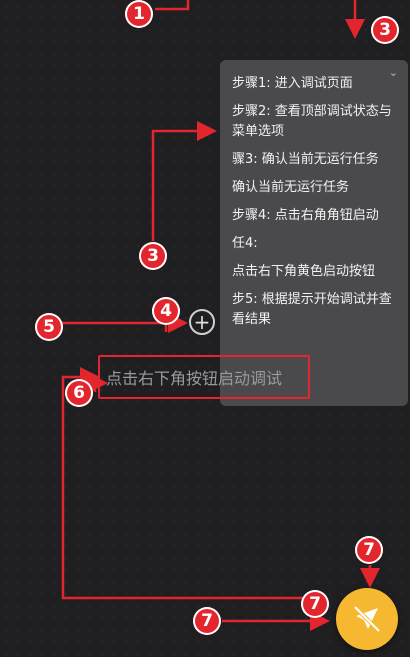  I want to click on hint-highlight: 点击右下角按钮启动调试, so click(204, 377).